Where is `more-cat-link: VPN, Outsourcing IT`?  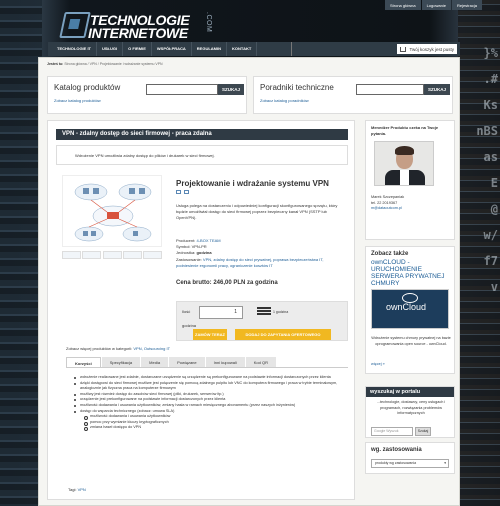 more-cat-link: VPN, Outsourcing IT is located at coordinates (151, 348).